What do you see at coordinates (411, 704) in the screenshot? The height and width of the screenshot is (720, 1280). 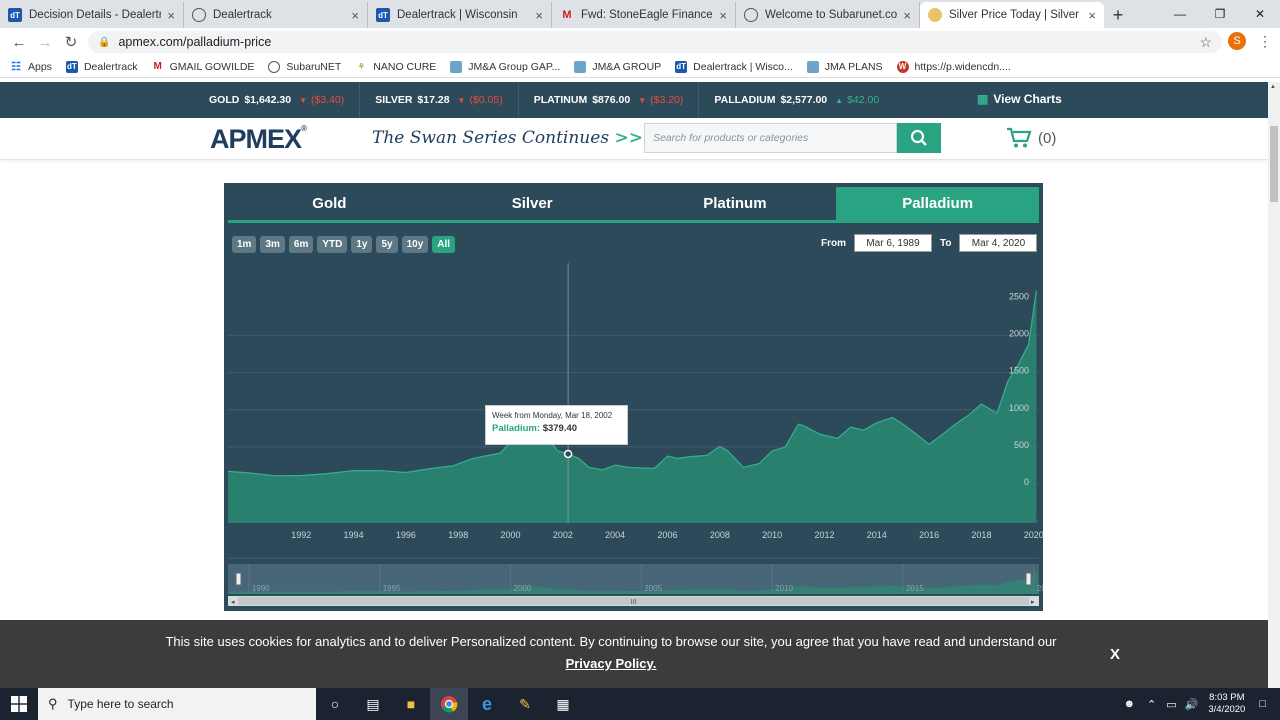 I see `file-explorer-icon: ■` at bounding box center [411, 704].